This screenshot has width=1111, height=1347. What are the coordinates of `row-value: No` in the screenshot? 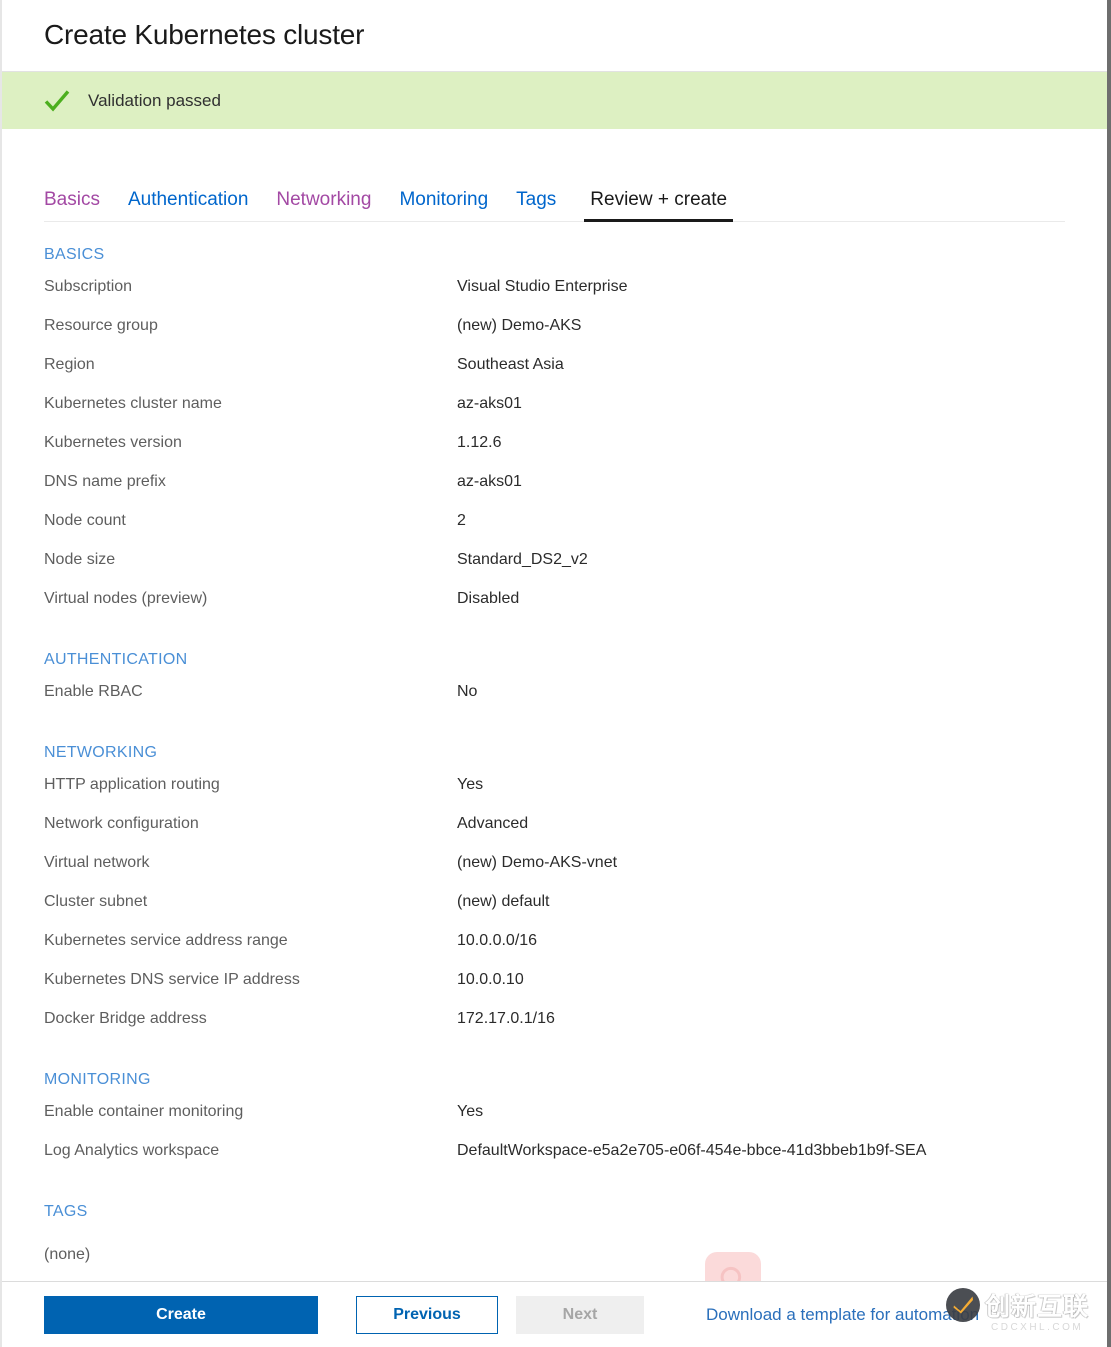 It's located at (467, 691).